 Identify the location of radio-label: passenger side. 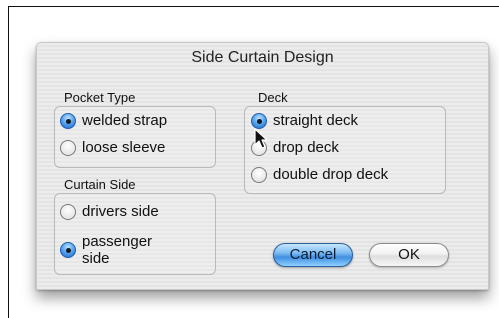
(117, 250).